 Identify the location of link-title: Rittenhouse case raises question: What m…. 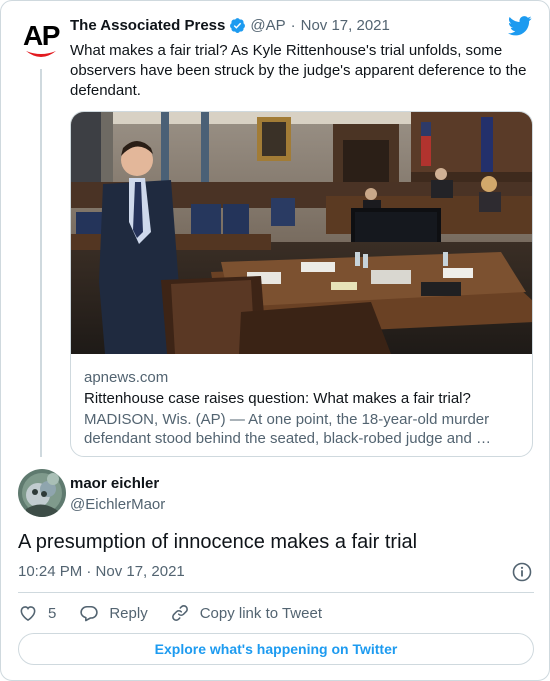
(302, 398).